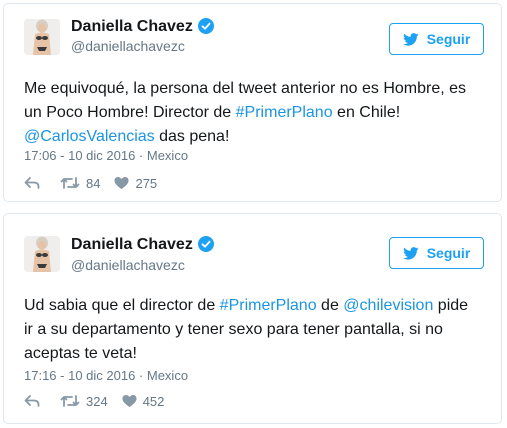 The image size is (507, 428). What do you see at coordinates (192, 136) in the screenshot?
I see `text-segment: das pena!` at bounding box center [192, 136].